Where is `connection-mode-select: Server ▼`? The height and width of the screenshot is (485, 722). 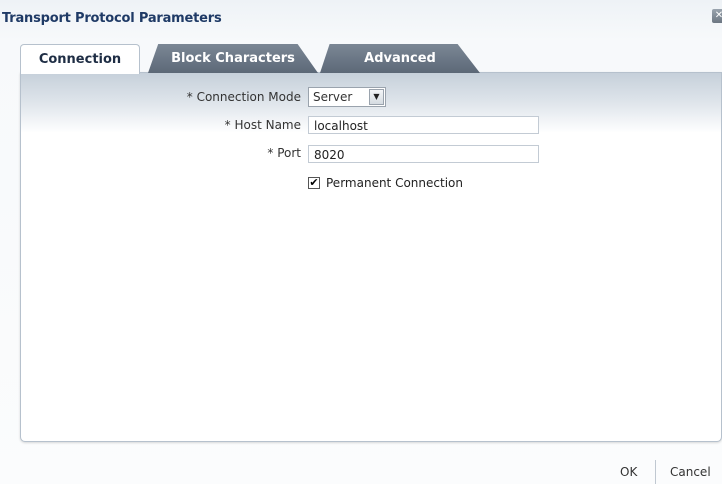 connection-mode-select: Server ▼ is located at coordinates (347, 97).